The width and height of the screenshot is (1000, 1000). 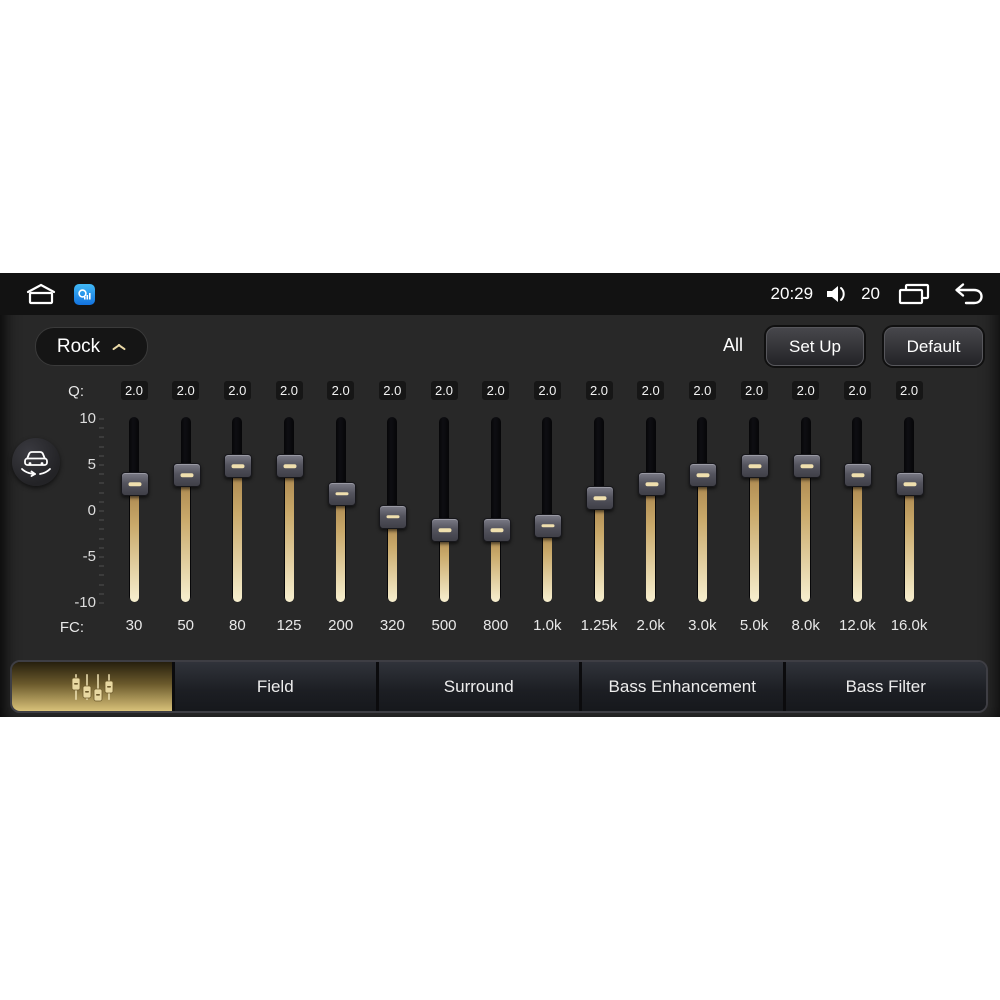 What do you see at coordinates (651, 390) in the screenshot?
I see `q-value-badge-2.0k: 2.0` at bounding box center [651, 390].